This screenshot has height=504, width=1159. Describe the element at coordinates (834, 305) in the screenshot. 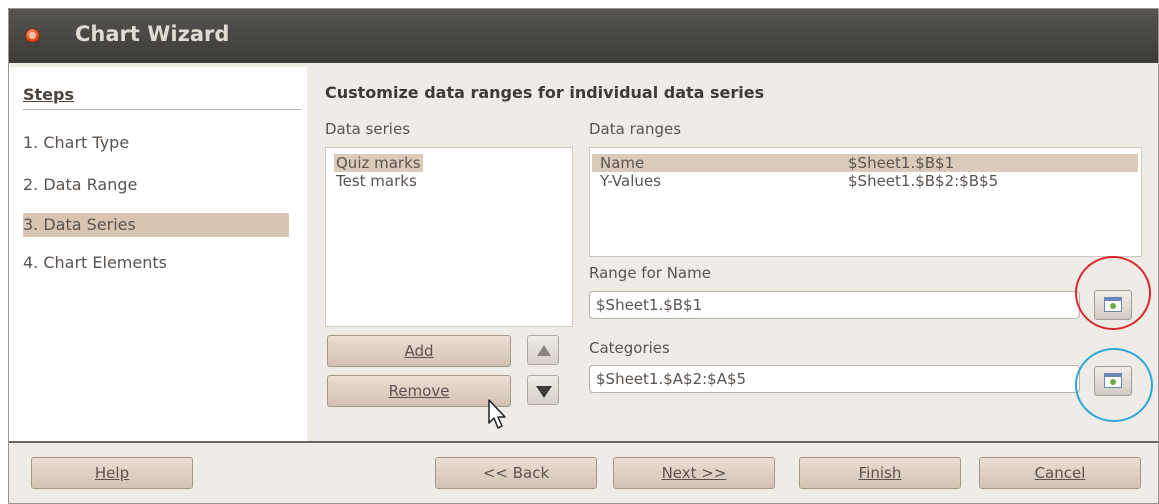

I see `range-for-name-field: $Sheet1.$B$1` at that location.